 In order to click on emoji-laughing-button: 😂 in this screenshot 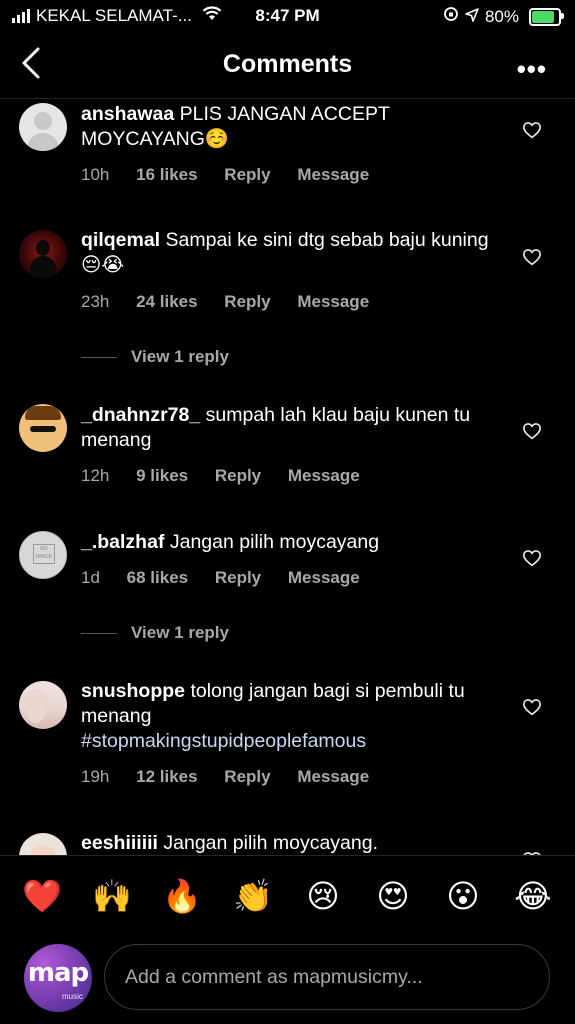, I will do `click(533, 896)`.